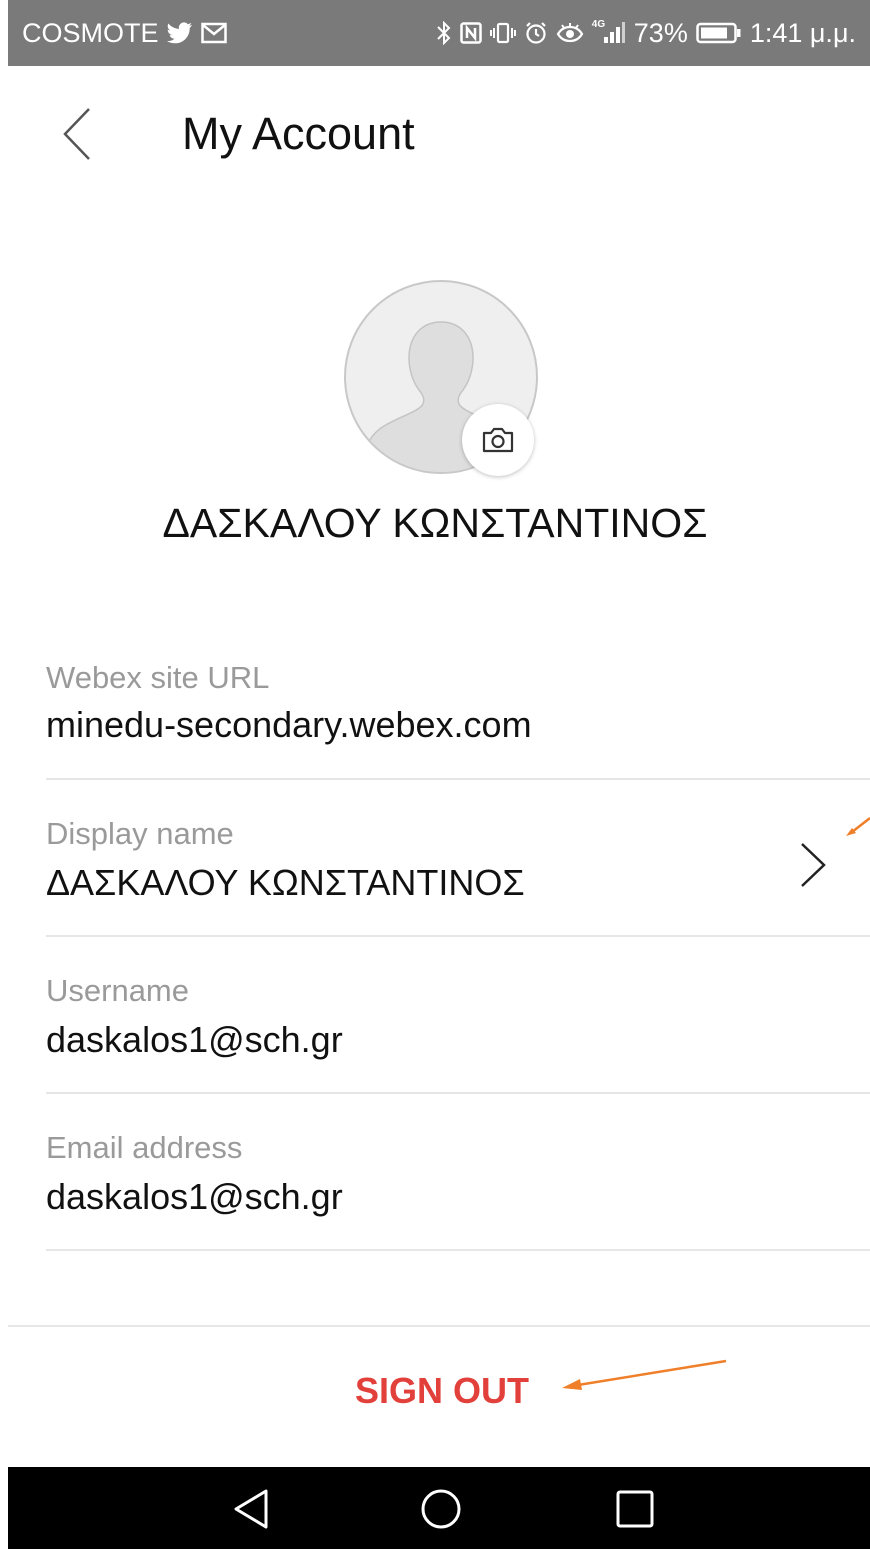 This screenshot has width=870, height=1549. I want to click on chevron-left-icon, so click(76, 134).